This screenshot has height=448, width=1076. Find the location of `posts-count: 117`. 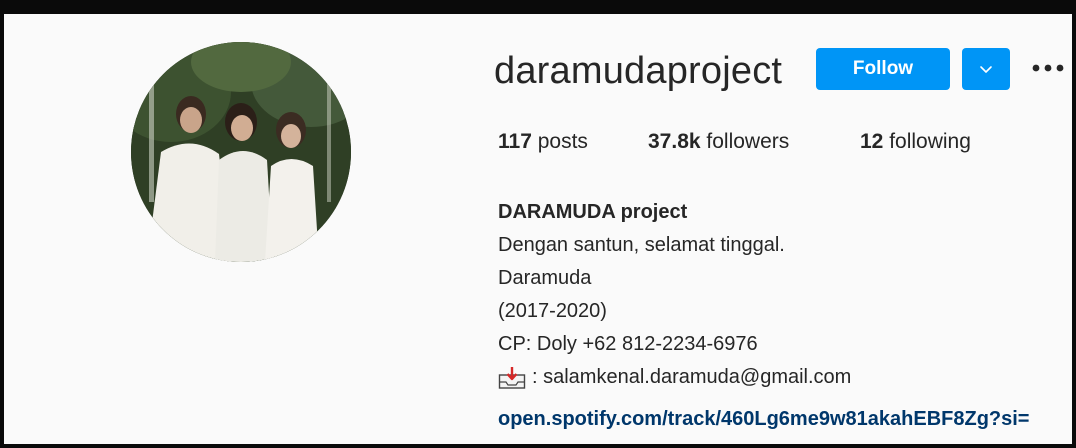

posts-count: 117 is located at coordinates (515, 141).